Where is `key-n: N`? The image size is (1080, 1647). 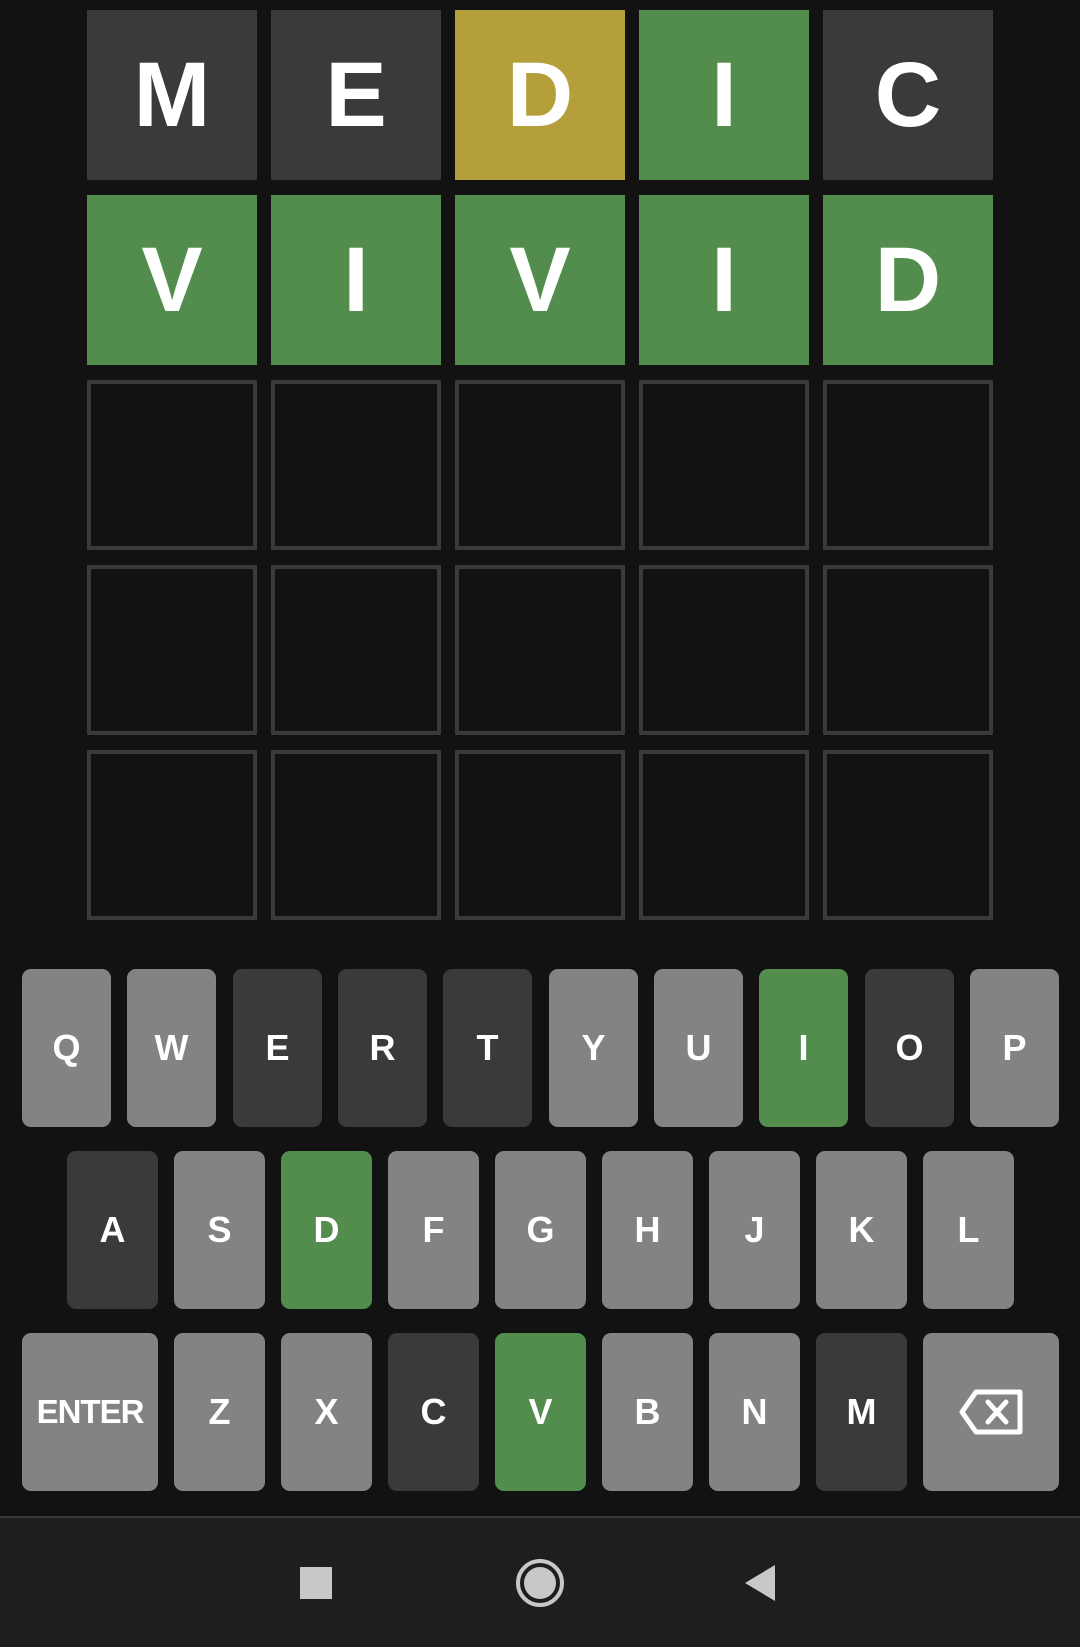 key-n: N is located at coordinates (754, 1412).